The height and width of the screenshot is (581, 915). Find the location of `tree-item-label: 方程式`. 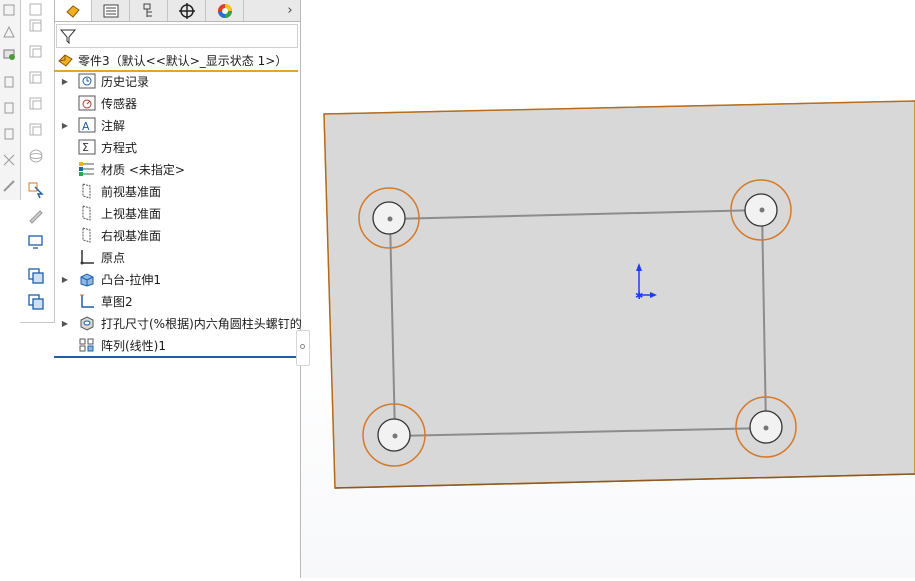

tree-item-label: 方程式 is located at coordinates (119, 147).